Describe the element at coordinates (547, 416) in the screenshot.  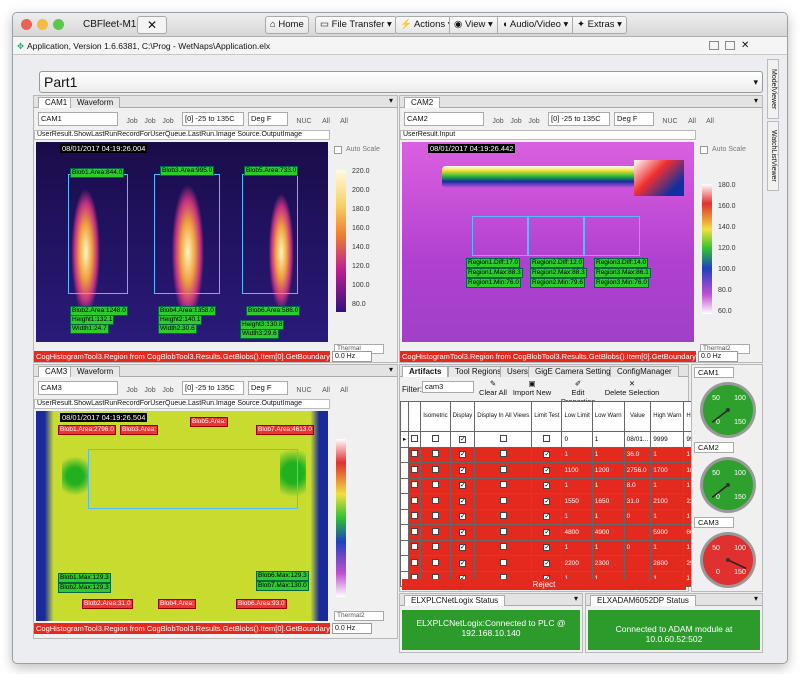
I see `column-header: Limit Test` at that location.